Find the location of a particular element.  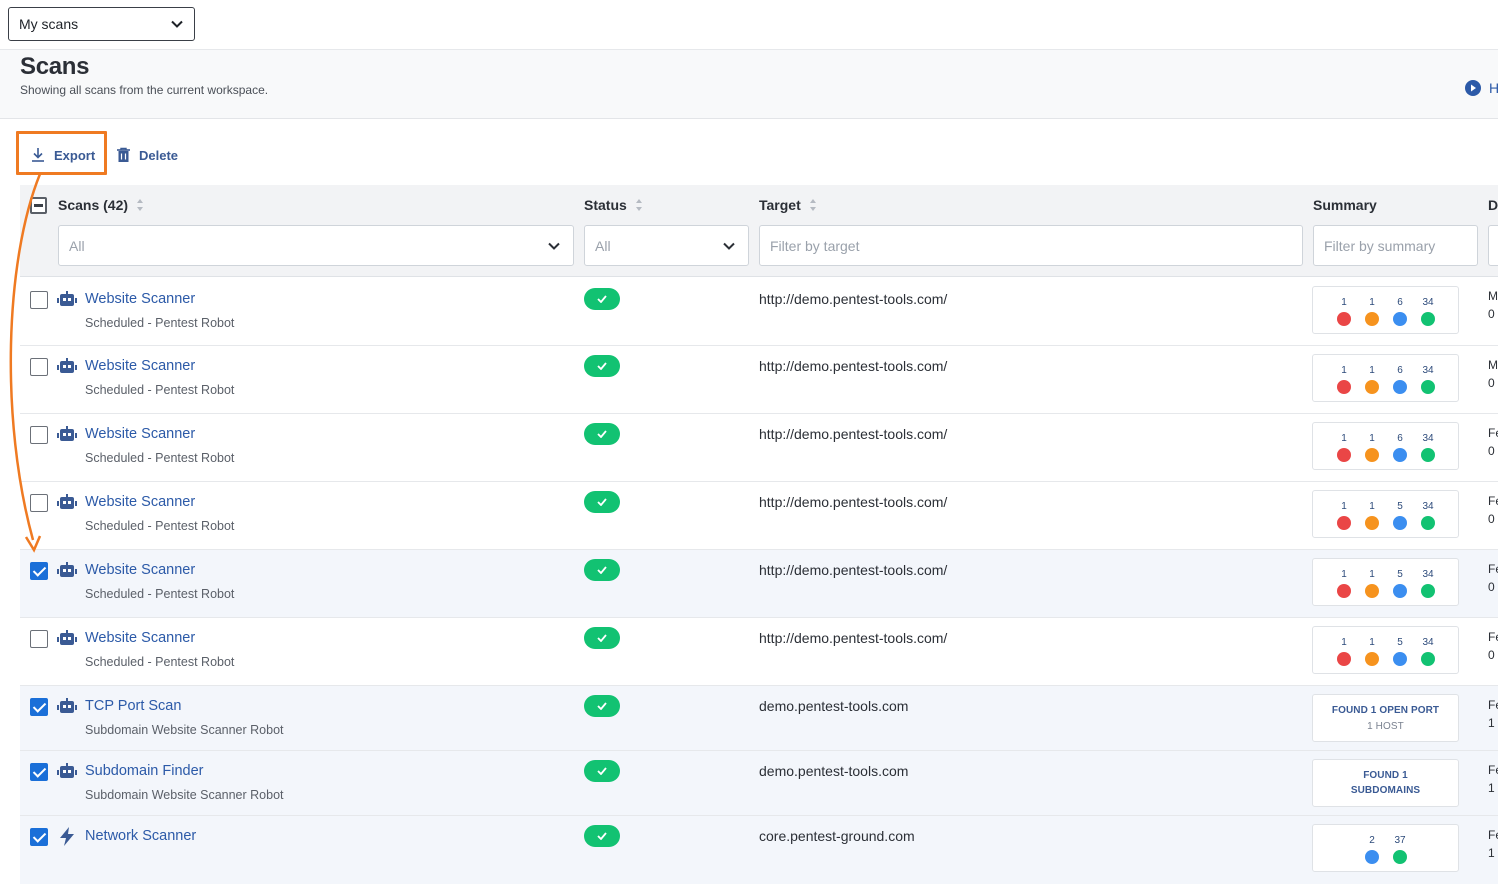

column-header-date: D is located at coordinates (1493, 205).